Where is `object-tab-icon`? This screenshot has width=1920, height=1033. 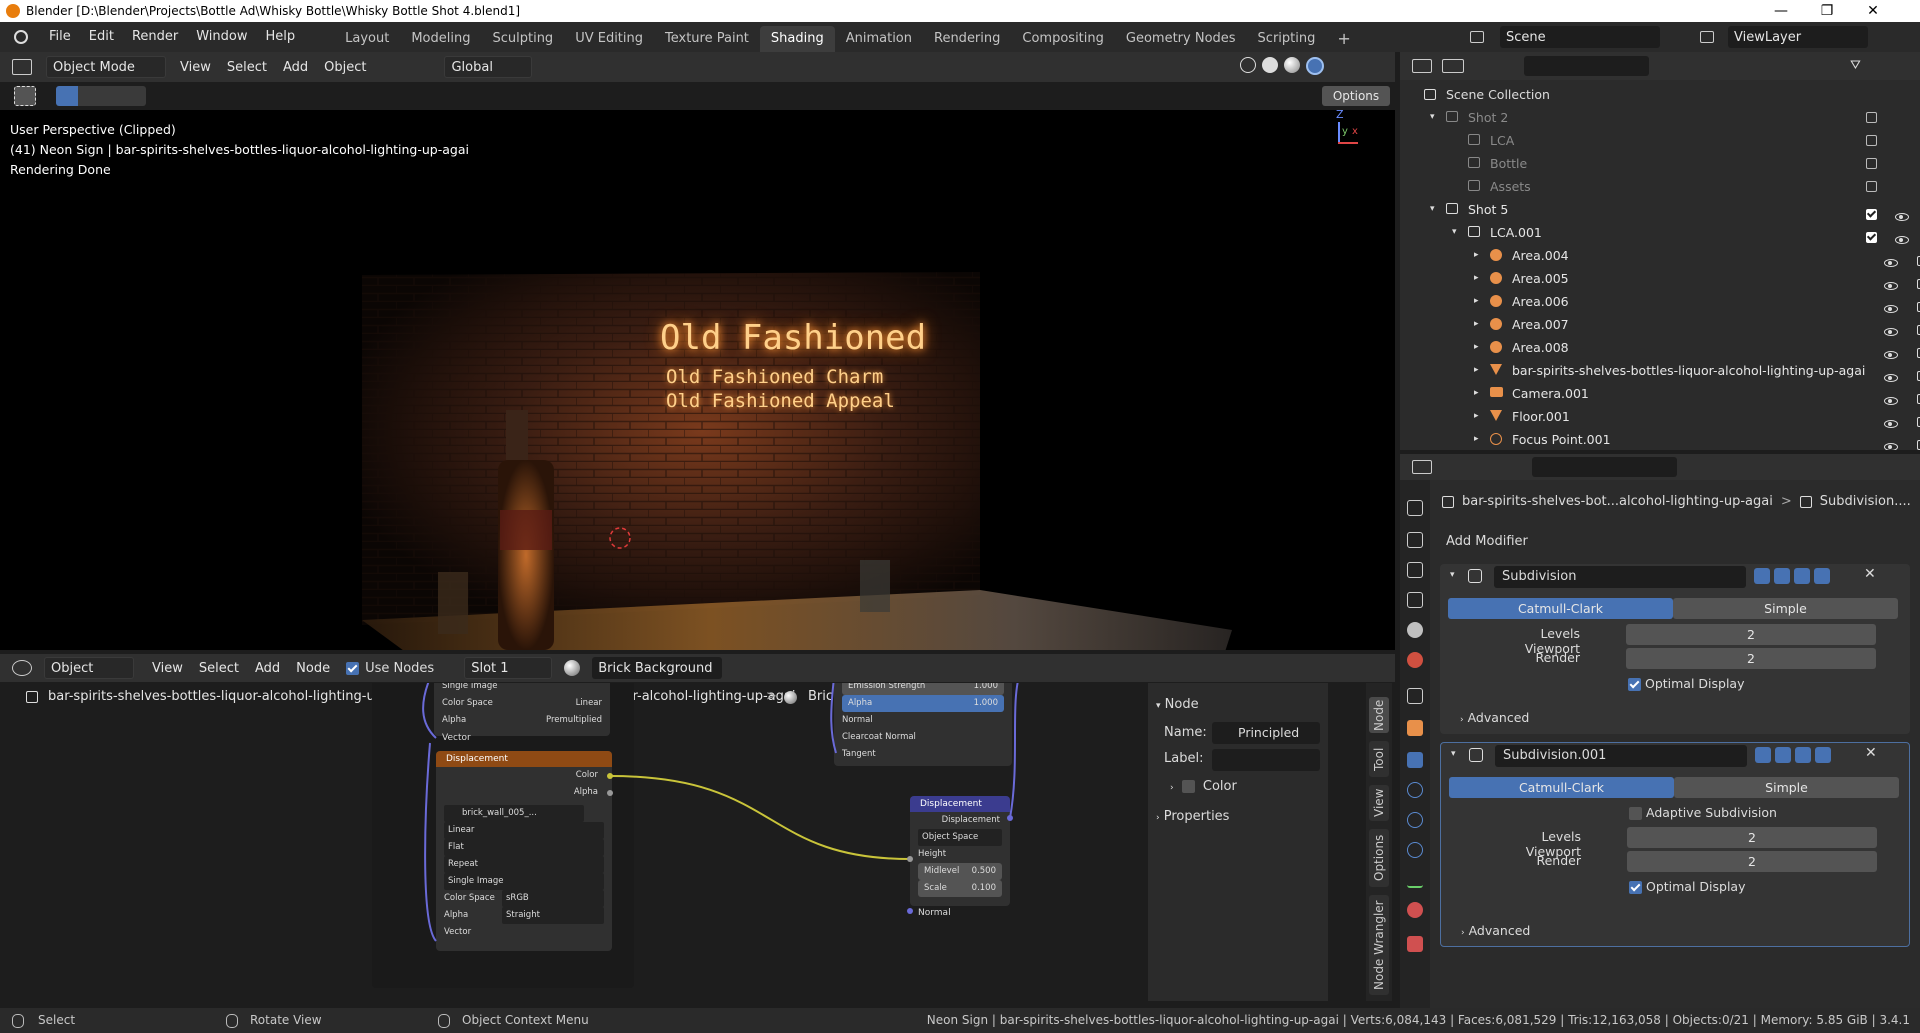
object-tab-icon is located at coordinates (1415, 728).